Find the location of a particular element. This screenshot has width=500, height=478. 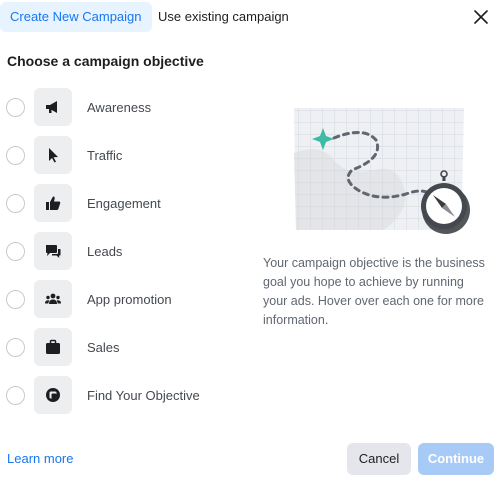

objective-sales: Sales is located at coordinates (110, 347).